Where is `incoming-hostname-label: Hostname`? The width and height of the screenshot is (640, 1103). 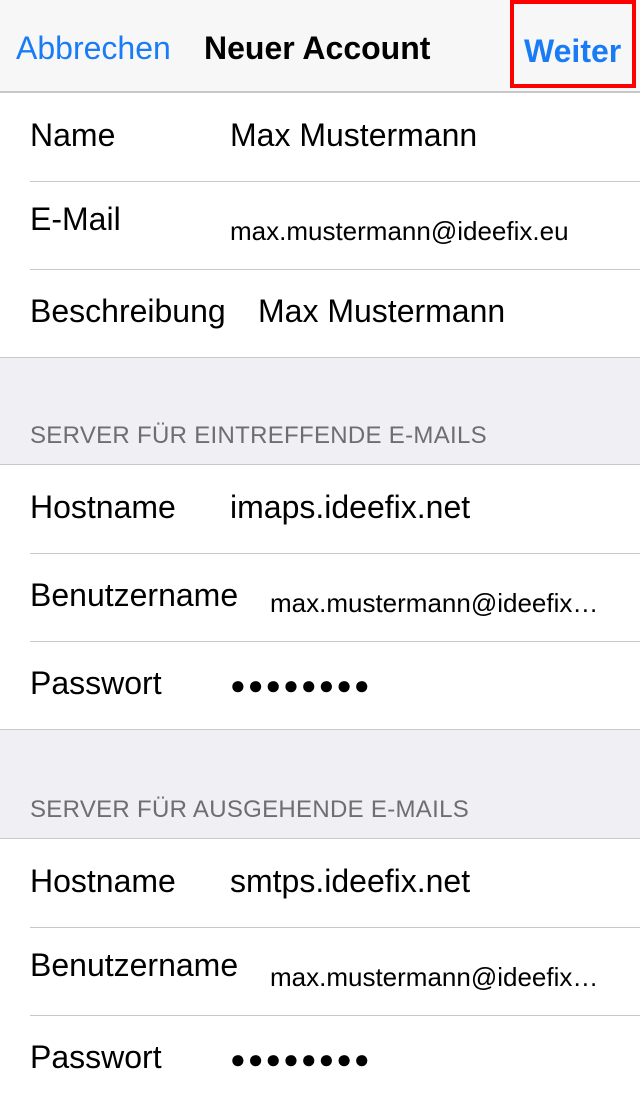
incoming-hostname-label: Hostname is located at coordinates (103, 507).